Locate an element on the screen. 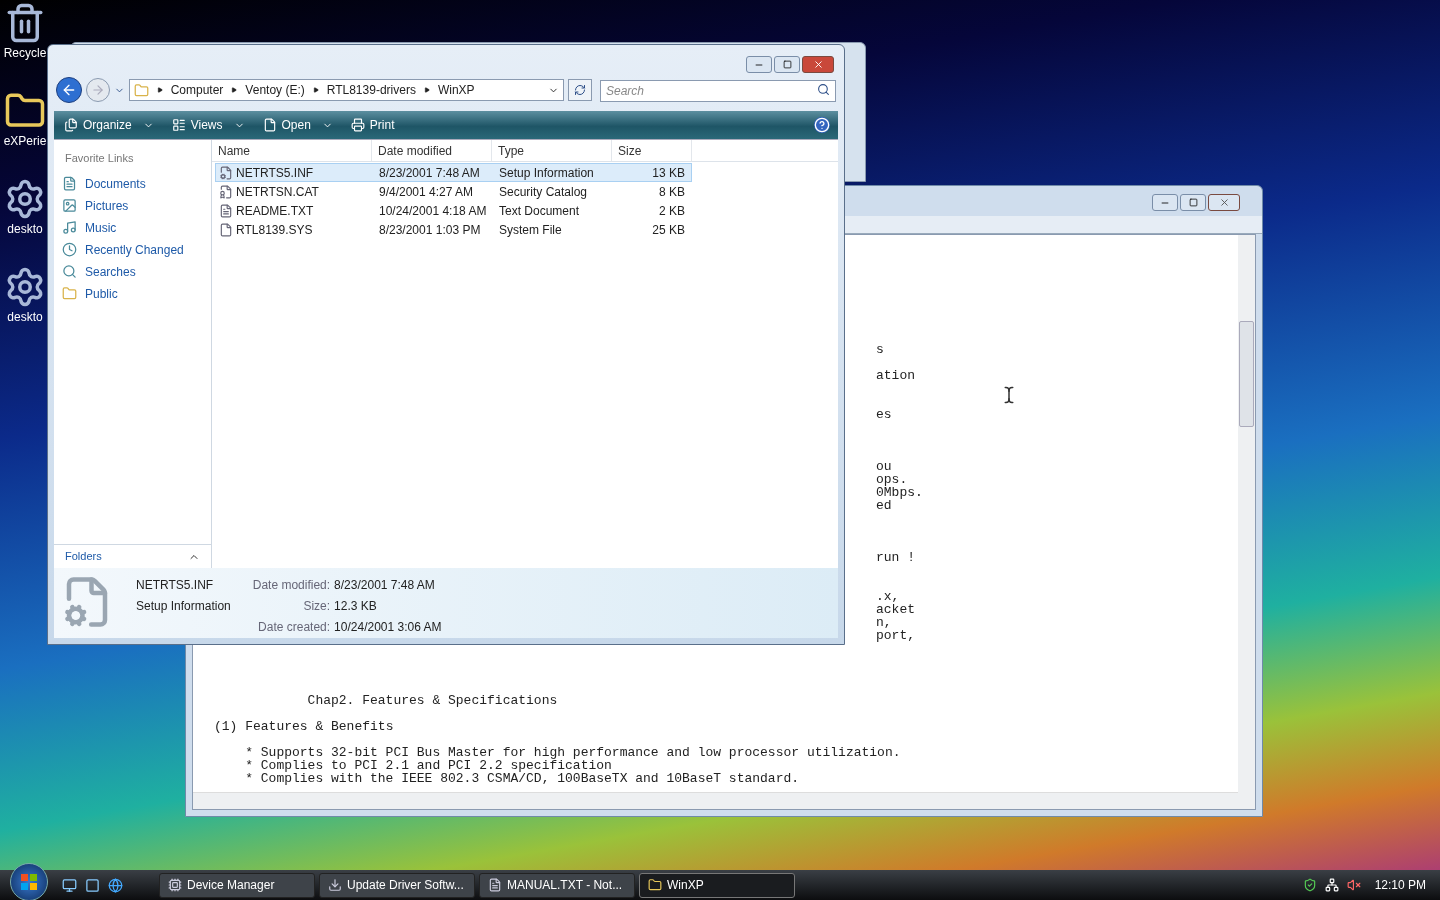 The width and height of the screenshot is (1440, 900). table-cell-text: 25 KB is located at coordinates (668, 230).